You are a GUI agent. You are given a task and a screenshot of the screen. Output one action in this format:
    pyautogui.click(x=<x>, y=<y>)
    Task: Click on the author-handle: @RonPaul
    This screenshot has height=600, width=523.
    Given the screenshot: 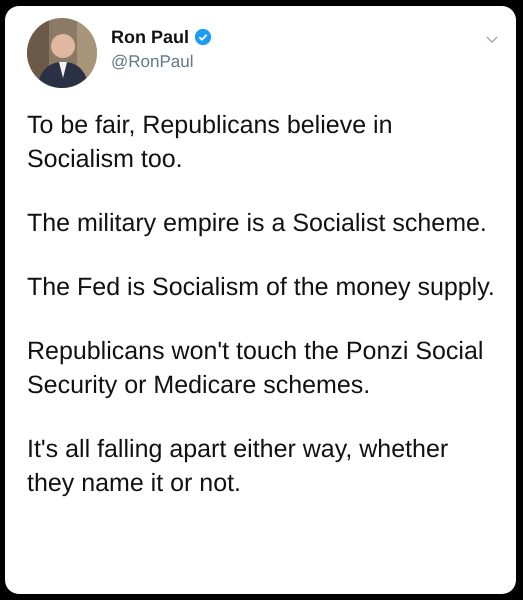 What is the action you would take?
    pyautogui.click(x=152, y=62)
    